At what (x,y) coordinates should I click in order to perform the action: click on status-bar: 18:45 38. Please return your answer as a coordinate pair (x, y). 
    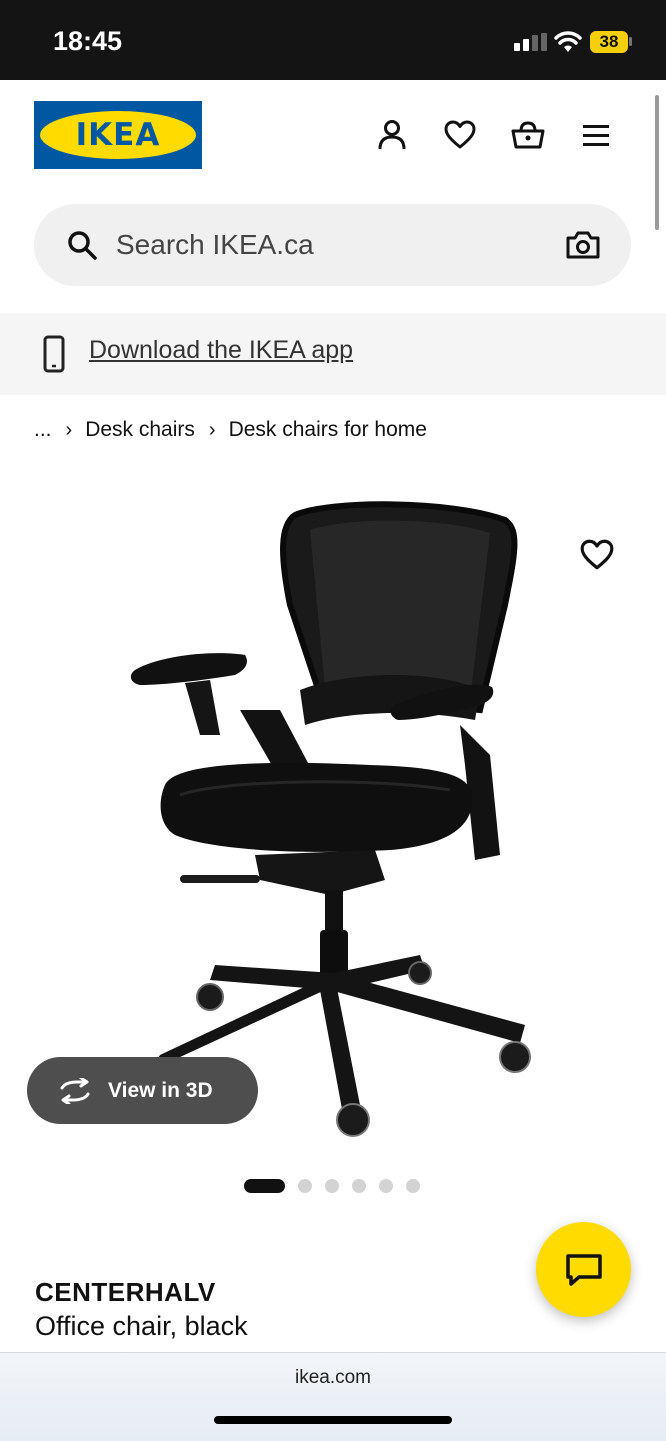
    Looking at the image, I should click on (333, 40).